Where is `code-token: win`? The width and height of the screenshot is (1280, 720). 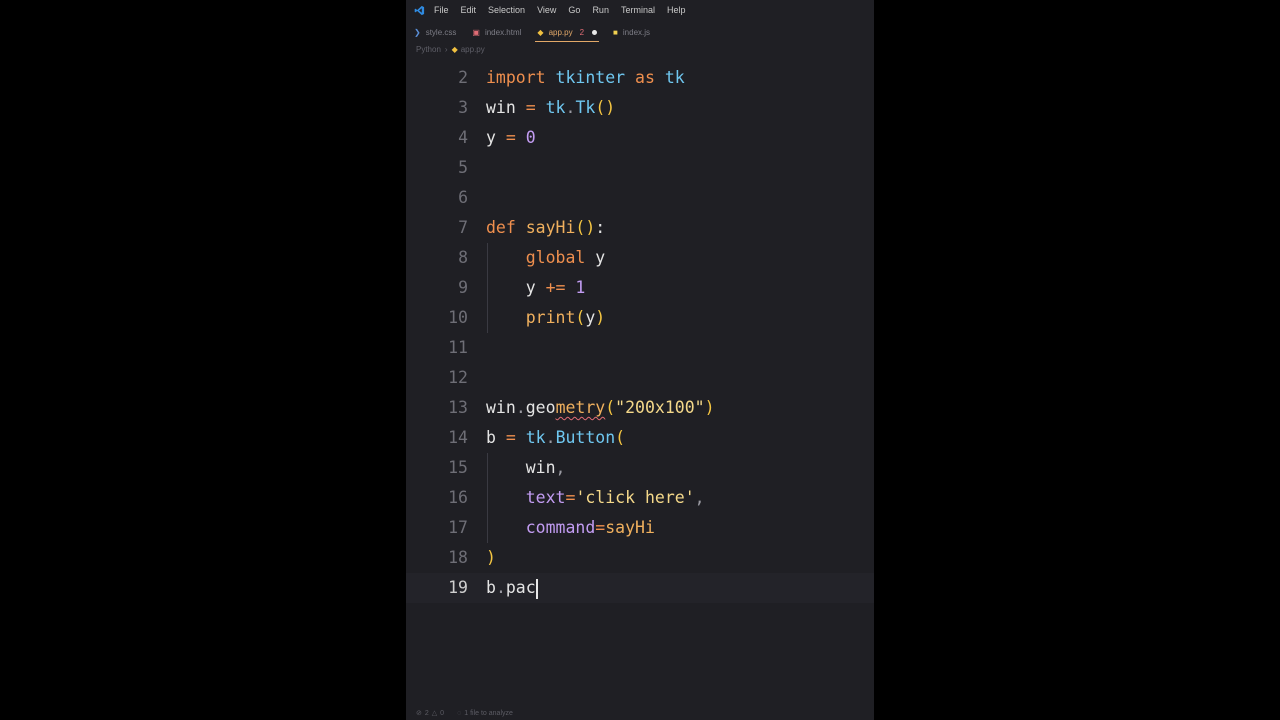 code-token: win is located at coordinates (521, 467).